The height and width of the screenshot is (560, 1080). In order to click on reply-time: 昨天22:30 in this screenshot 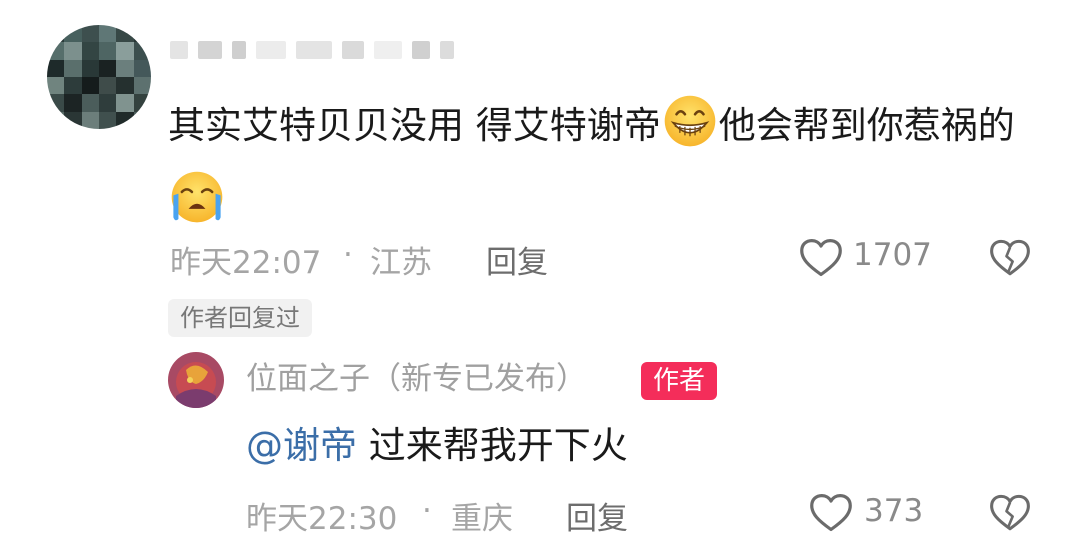, I will do `click(322, 519)`.